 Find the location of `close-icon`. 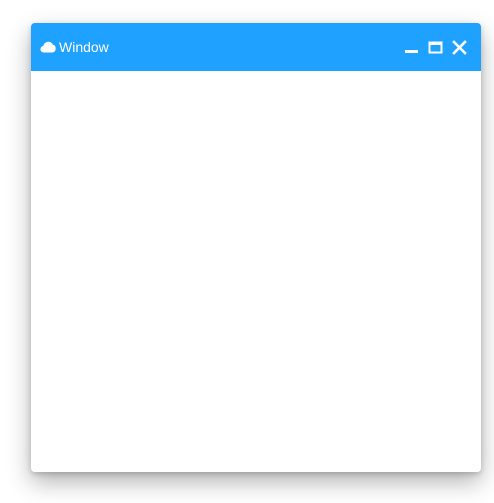

close-icon is located at coordinates (459, 47).